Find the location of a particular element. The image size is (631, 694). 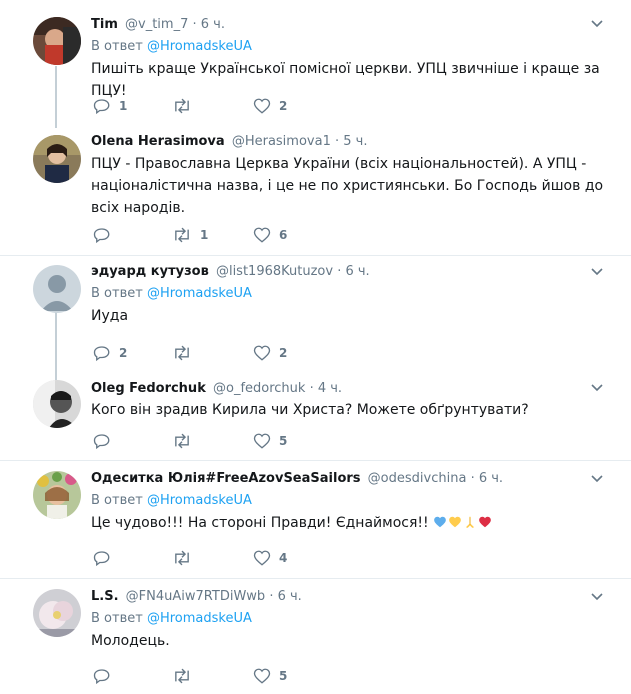

tweet-header: Tim @v_tim_7 · 6 ч. is located at coordinates (351, 25).